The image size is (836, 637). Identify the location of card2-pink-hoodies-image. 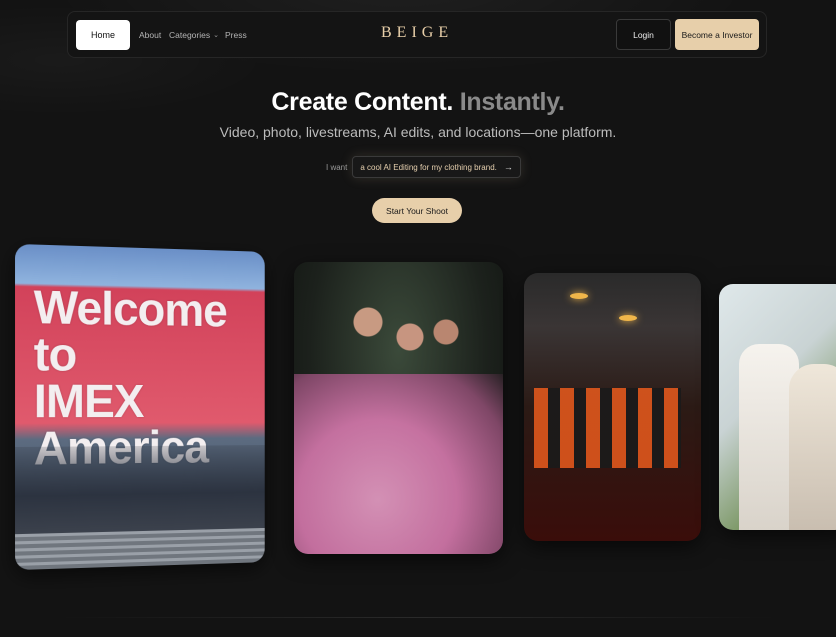
(398, 464).